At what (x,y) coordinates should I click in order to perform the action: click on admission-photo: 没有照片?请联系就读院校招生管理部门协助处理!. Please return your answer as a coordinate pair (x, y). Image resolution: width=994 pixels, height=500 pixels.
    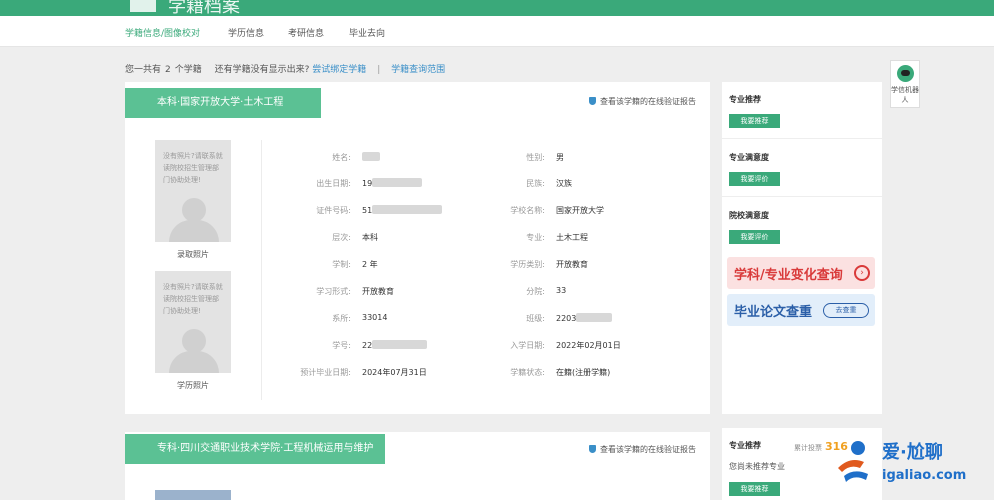
    Looking at the image, I should click on (193, 191).